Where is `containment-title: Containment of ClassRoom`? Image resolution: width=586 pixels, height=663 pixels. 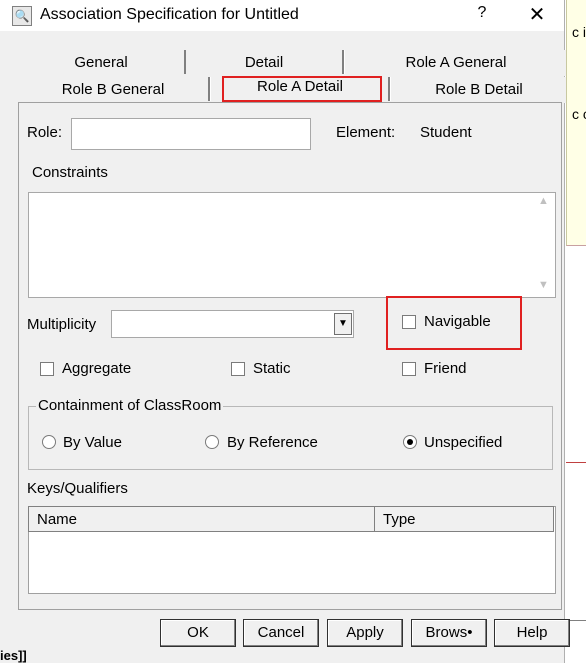
containment-title: Containment of ClassRoom is located at coordinates (130, 405).